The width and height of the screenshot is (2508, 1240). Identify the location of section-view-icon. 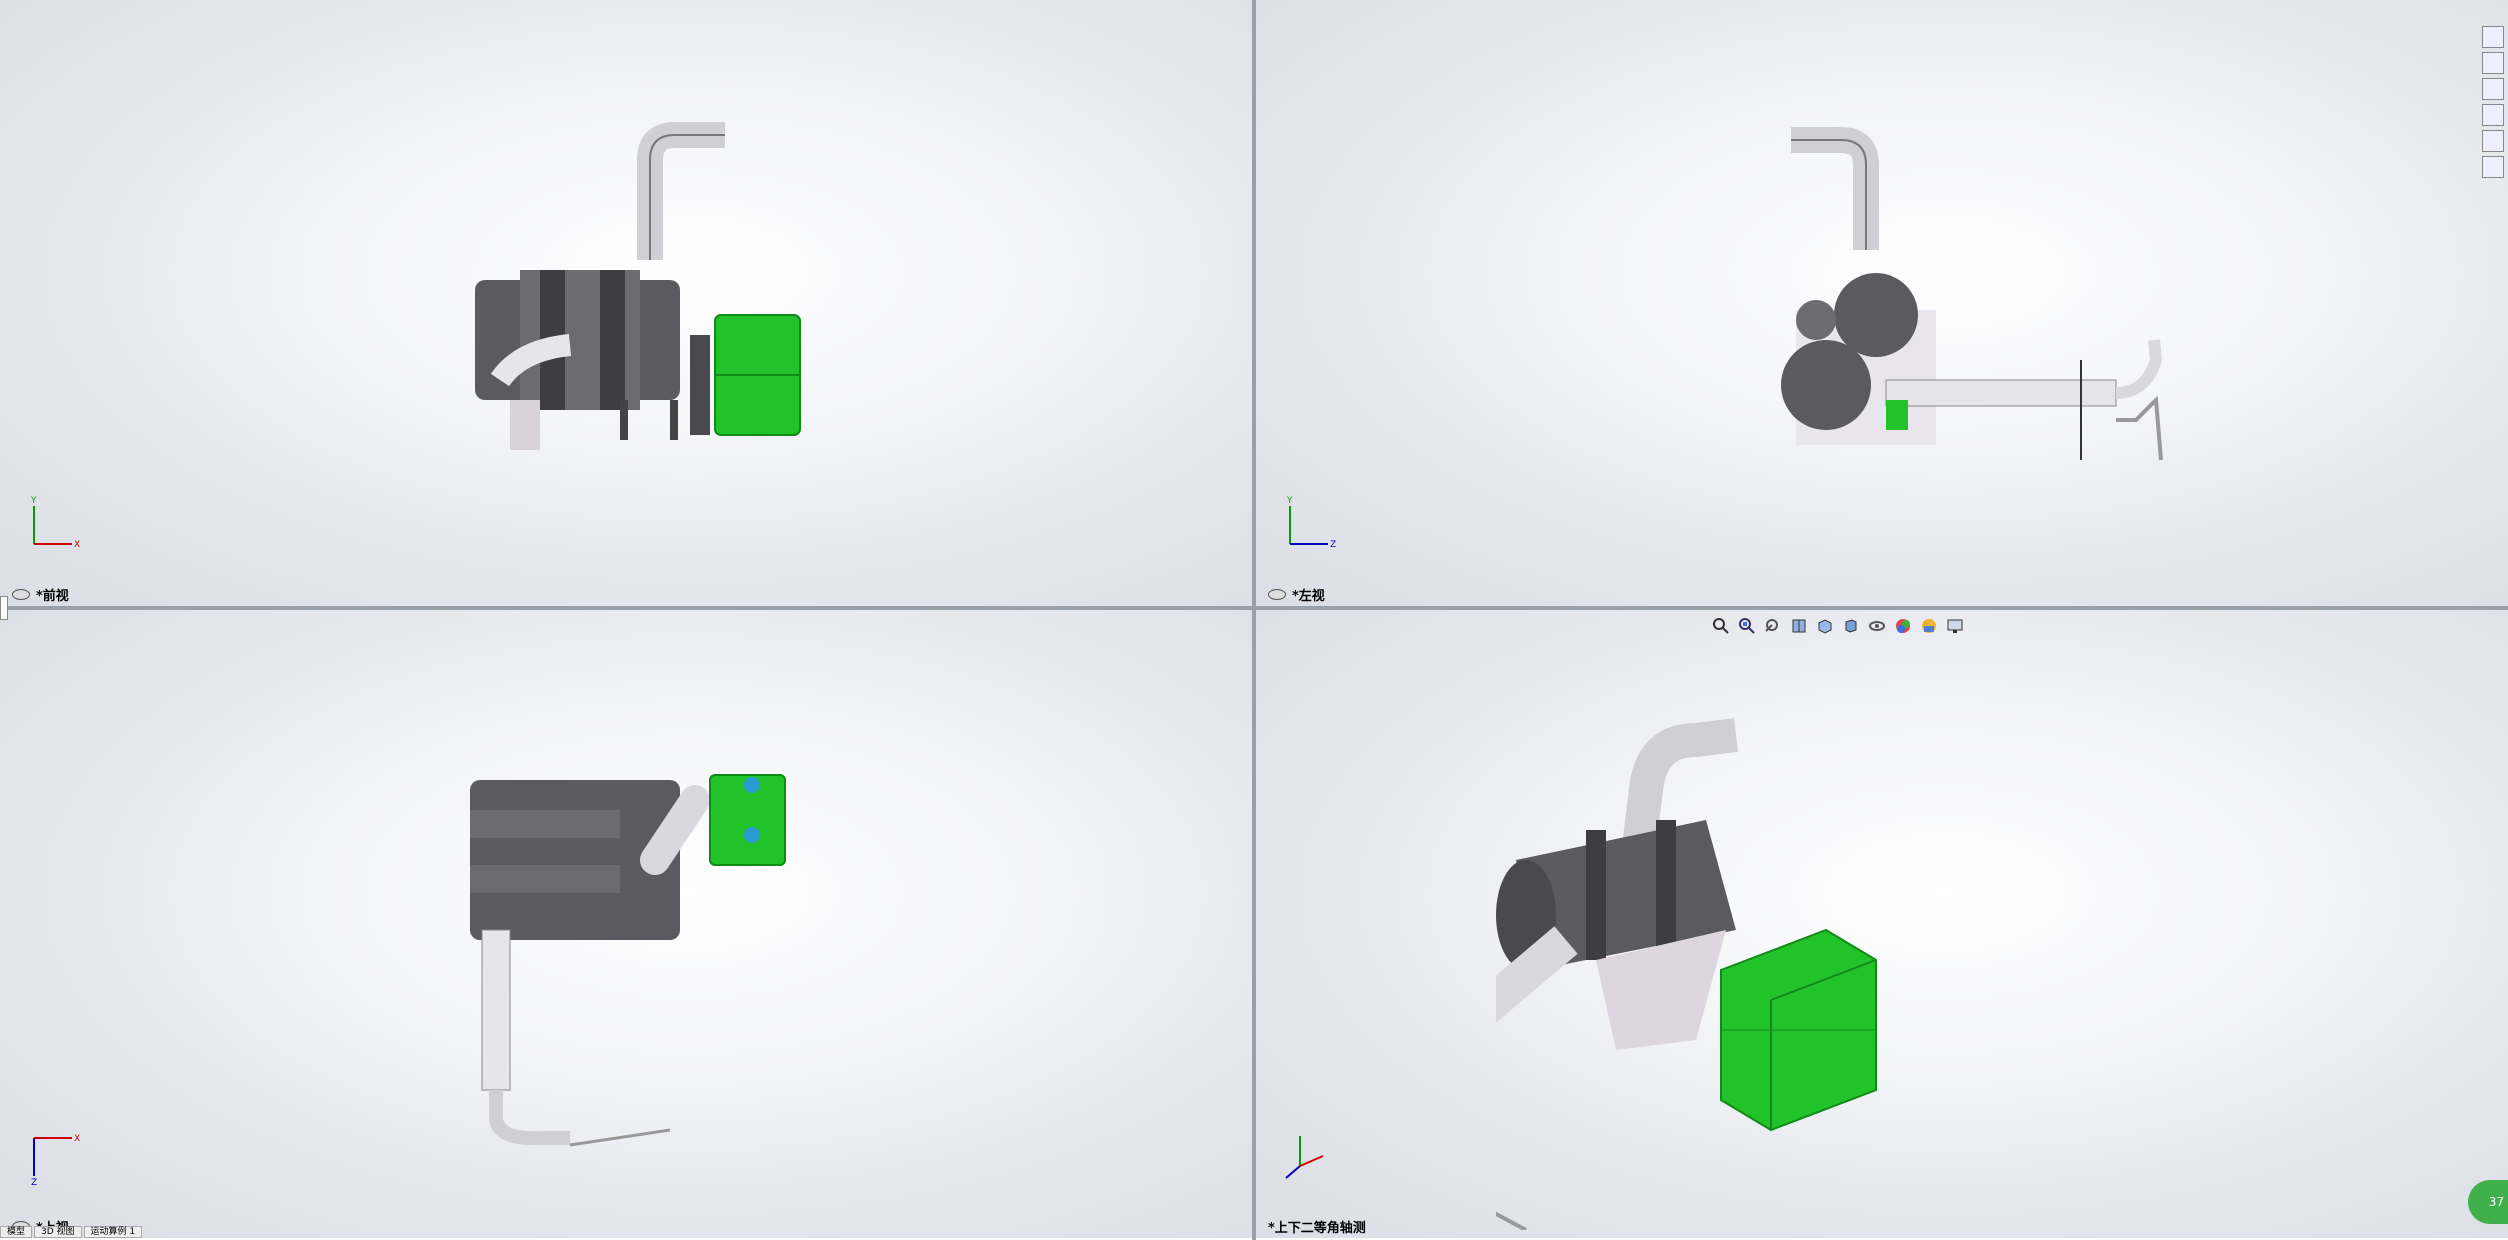
(1799, 626).